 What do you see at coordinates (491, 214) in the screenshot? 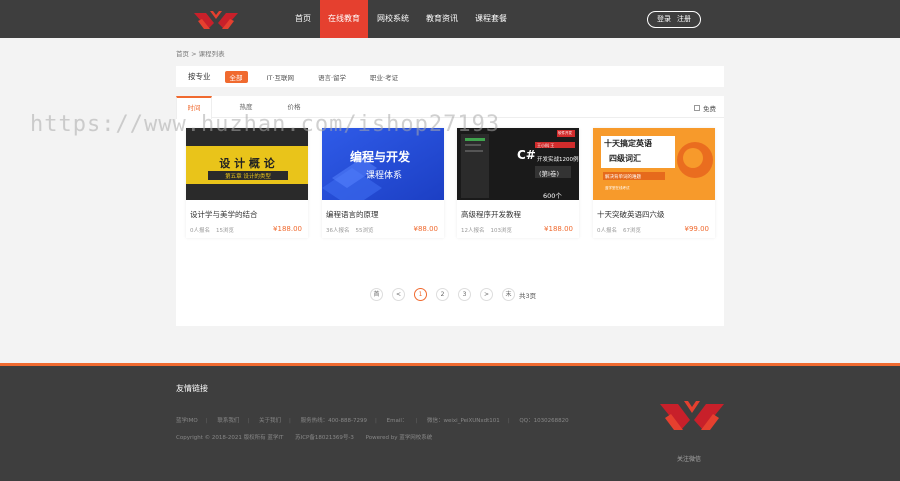
I see `course-title: 高级程序开发教程` at bounding box center [491, 214].